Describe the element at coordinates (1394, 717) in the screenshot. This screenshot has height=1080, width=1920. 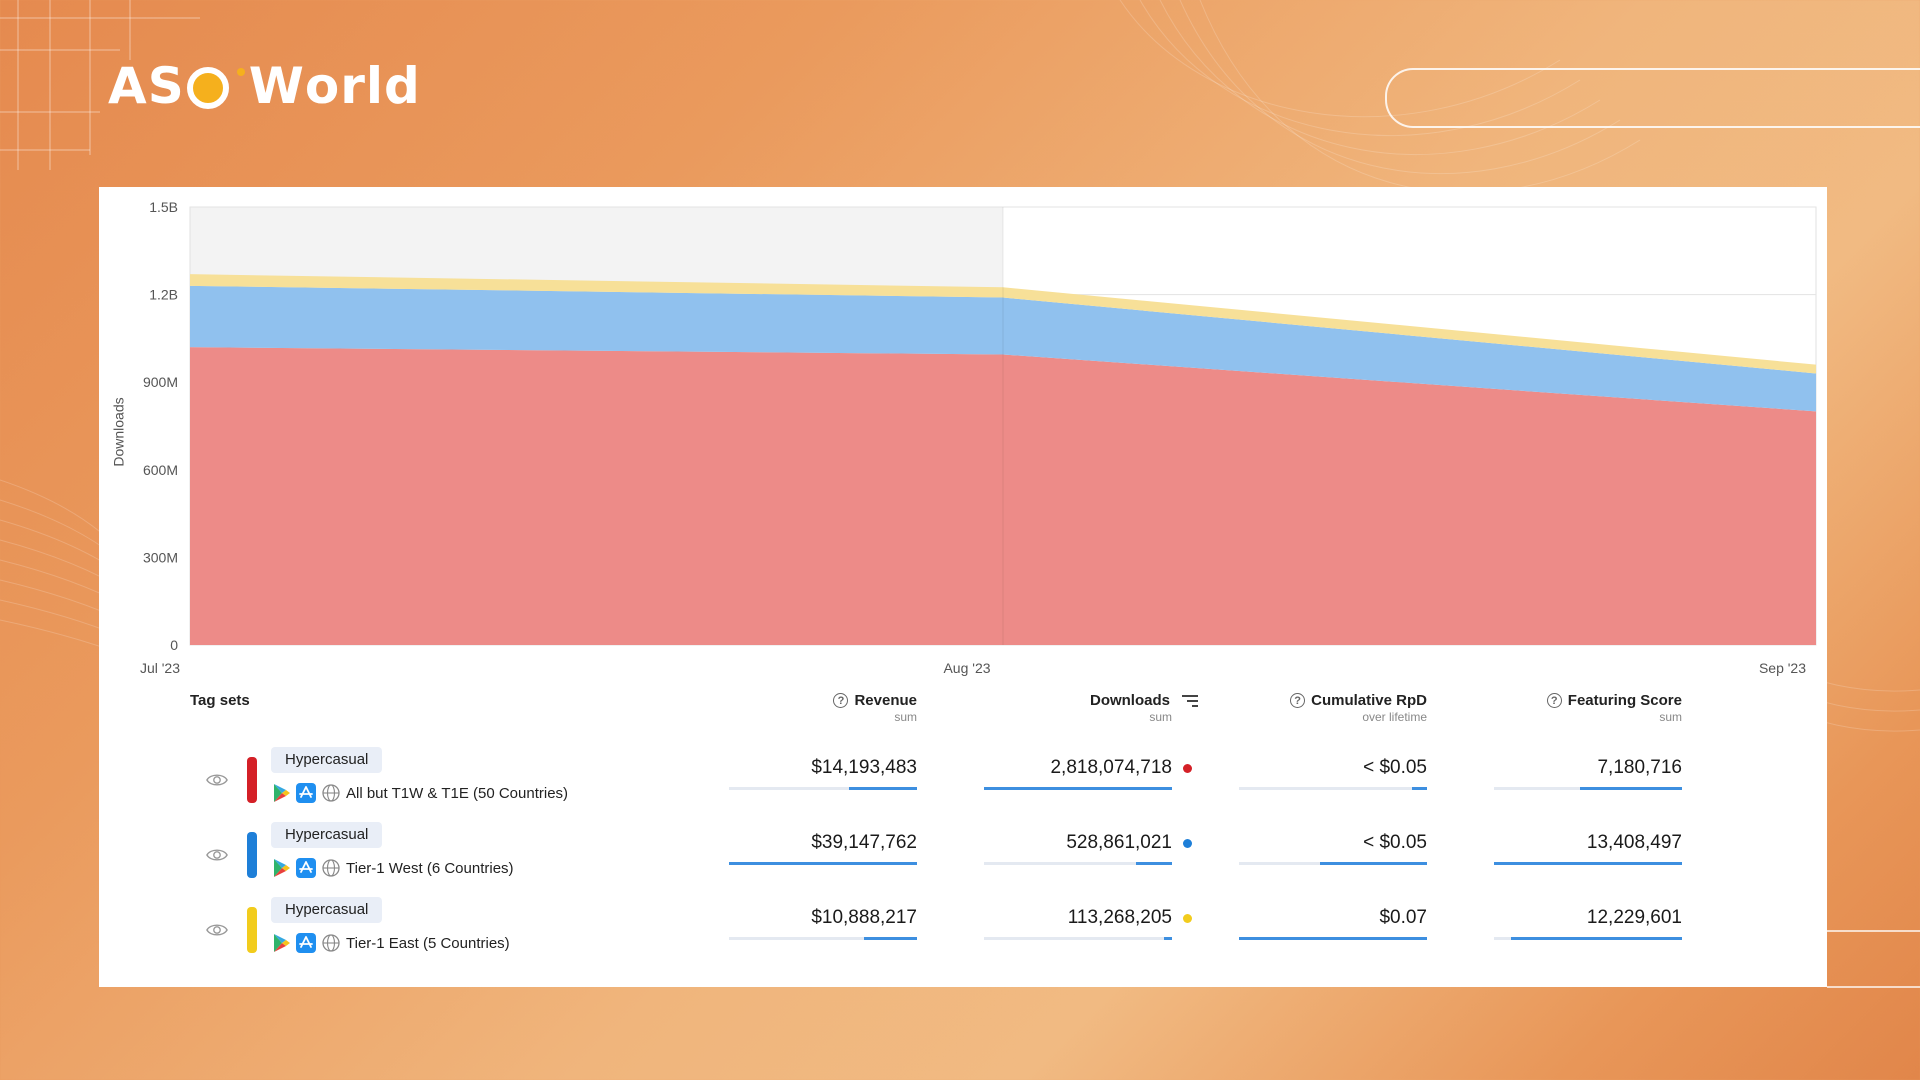
I see `rpd-header-sub: over lifetime` at that location.